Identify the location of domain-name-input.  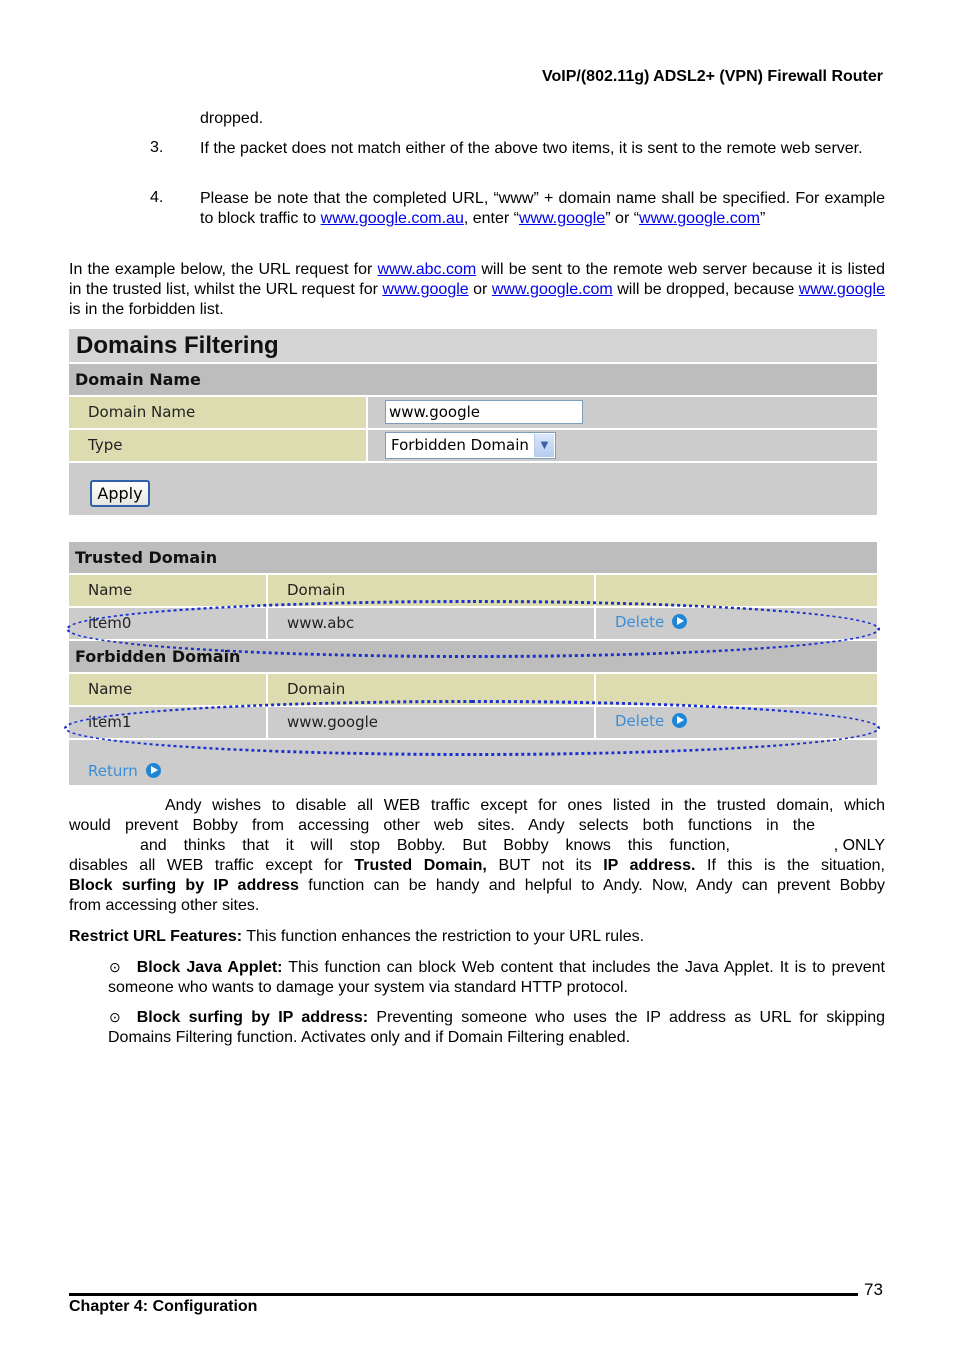
(484, 412).